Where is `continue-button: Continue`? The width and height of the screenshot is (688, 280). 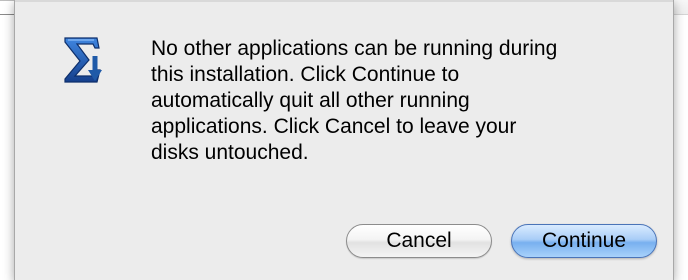 continue-button: Continue is located at coordinates (584, 241).